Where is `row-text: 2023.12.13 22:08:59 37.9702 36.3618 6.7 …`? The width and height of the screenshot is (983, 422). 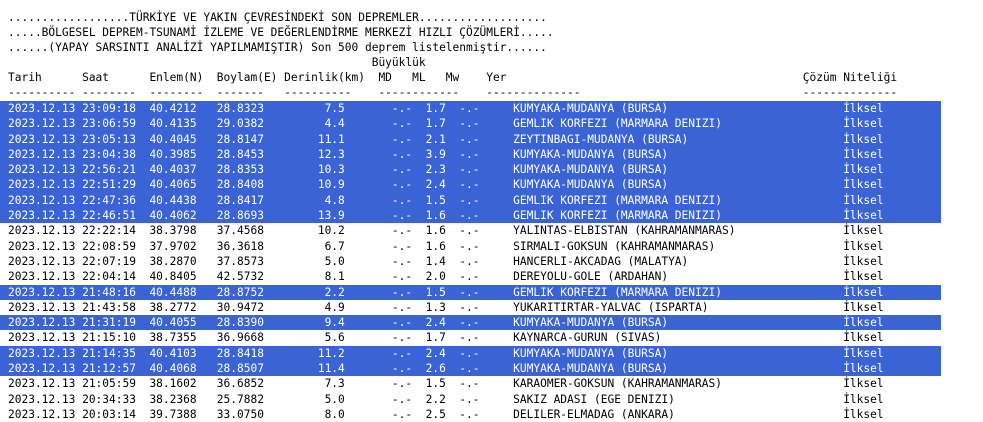 row-text: 2023.12.13 22:08:59 37.9702 36.3618 6.7 … is located at coordinates (446, 246).